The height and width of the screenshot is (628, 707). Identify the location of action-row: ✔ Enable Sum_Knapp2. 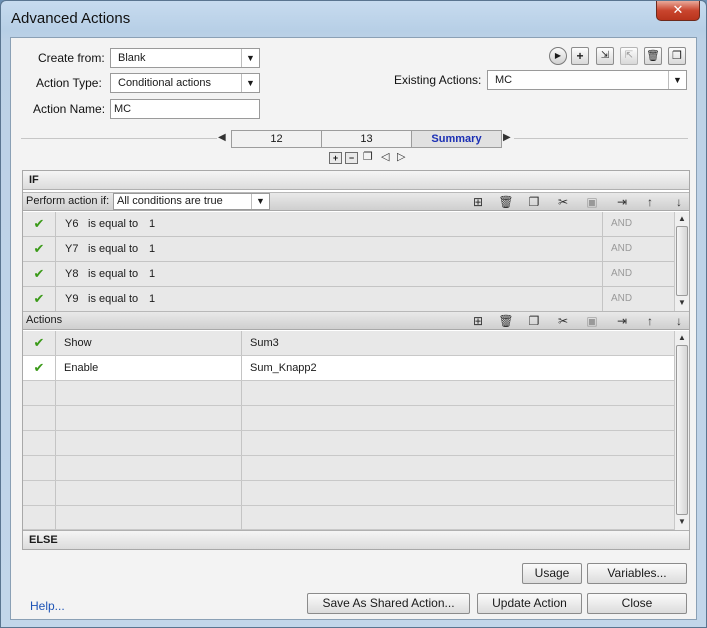
(348, 368).